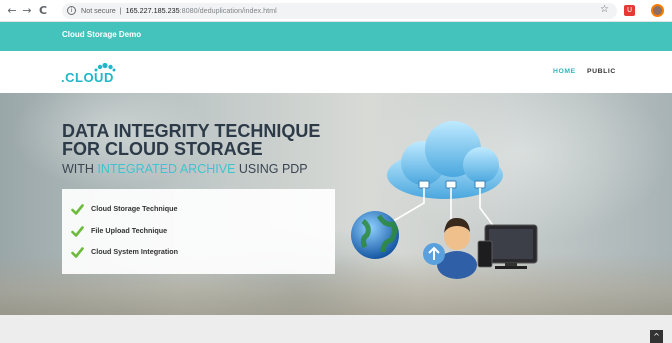 This screenshot has width=672, height=343. What do you see at coordinates (12, 11) in the screenshot?
I see `back-arrow-icon: ←` at bounding box center [12, 11].